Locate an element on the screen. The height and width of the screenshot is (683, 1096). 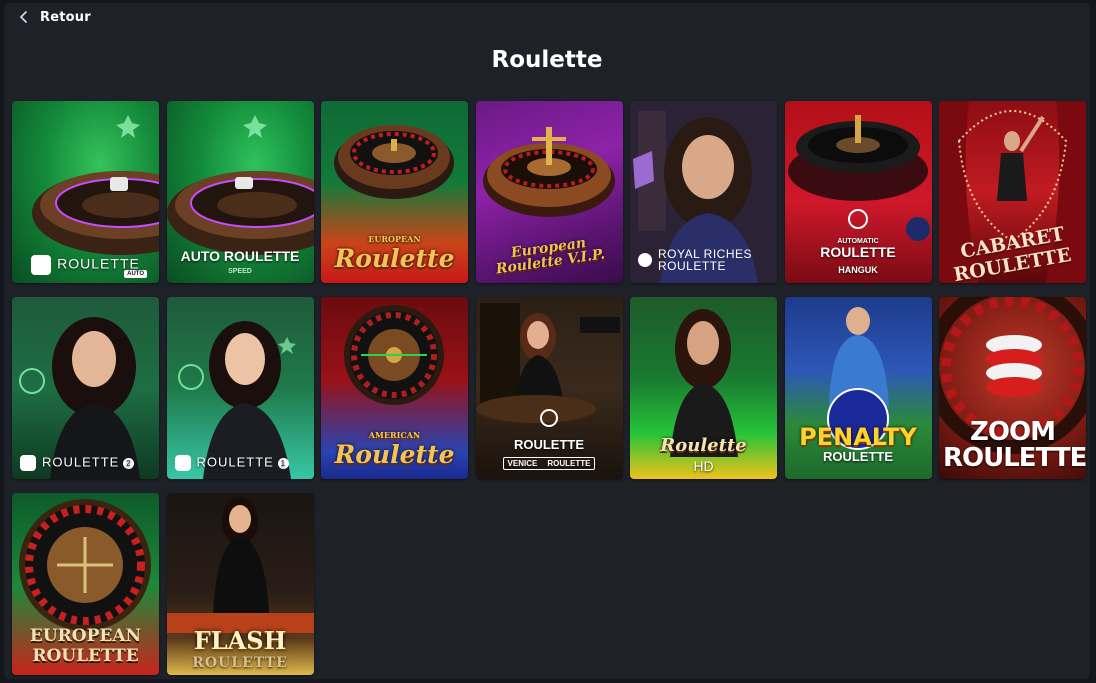
game-tile-roulette-1: ROULETTE 1 is located at coordinates (240, 388).